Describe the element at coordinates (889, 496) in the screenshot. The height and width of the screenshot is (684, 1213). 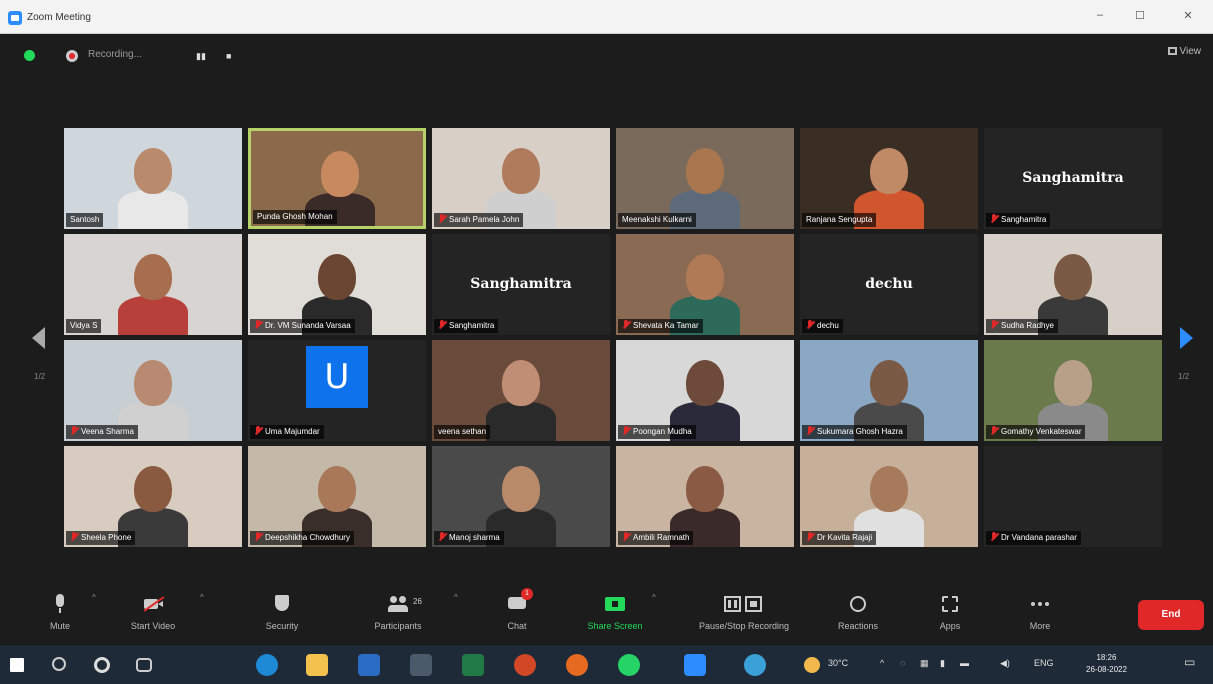
I see `participant-tile: Dr Kavita Rajaji` at that location.